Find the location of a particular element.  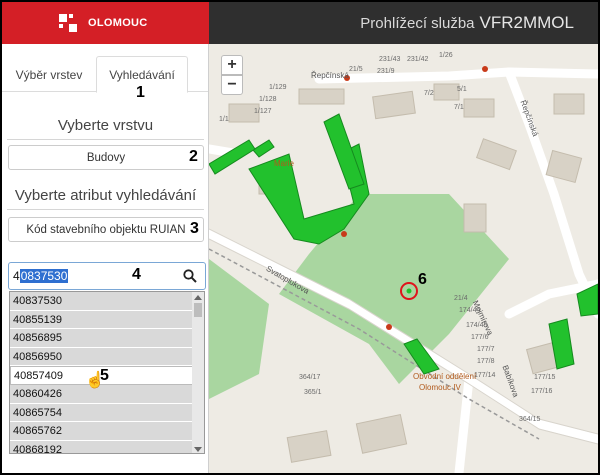

app-header: OLOMOUC Prohlížecí služba VFR2MMOL is located at coordinates (300, 23).